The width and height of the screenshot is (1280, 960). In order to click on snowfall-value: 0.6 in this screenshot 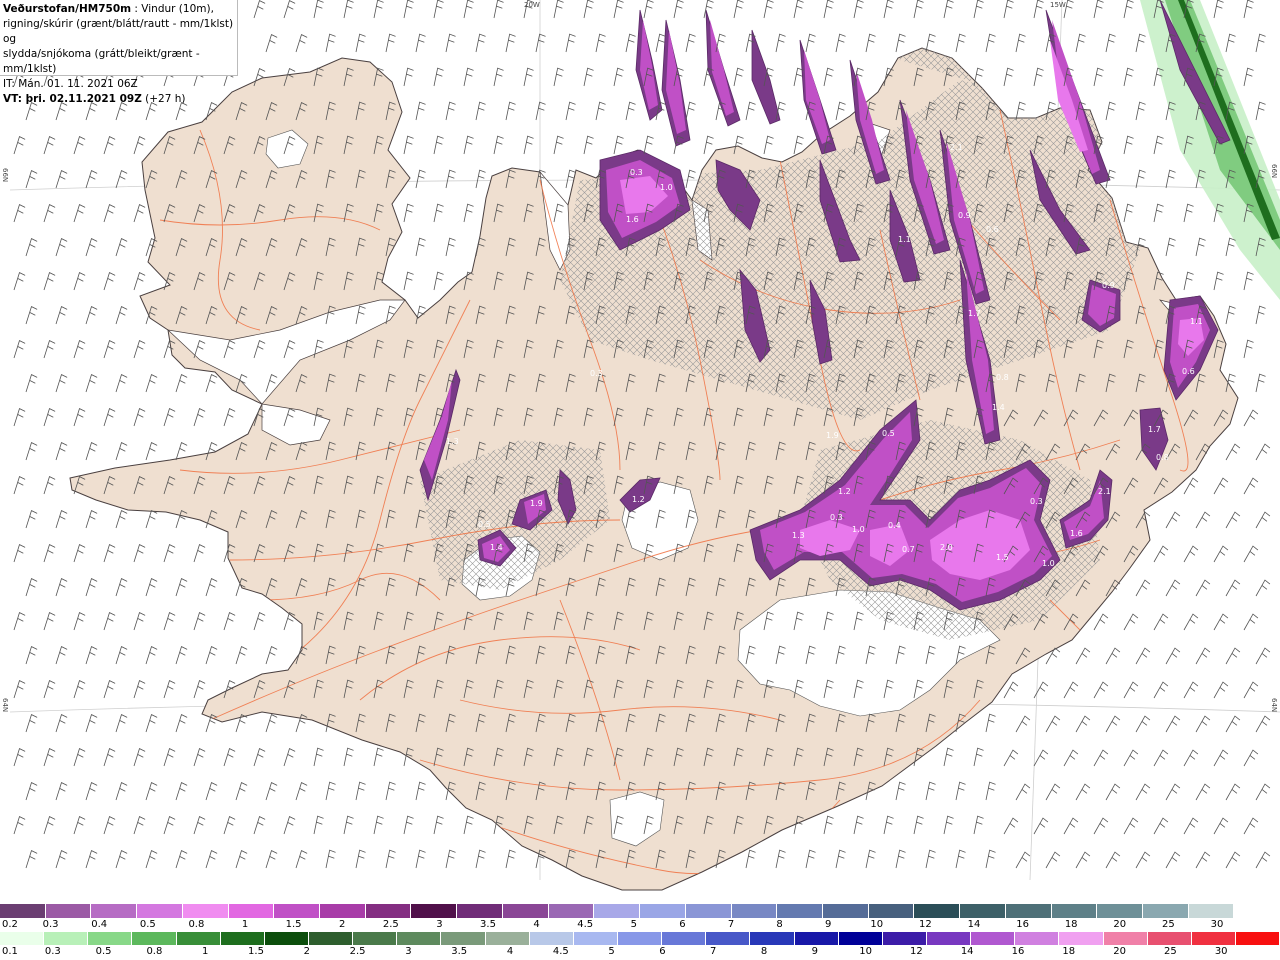, I will do `click(1188, 371)`.